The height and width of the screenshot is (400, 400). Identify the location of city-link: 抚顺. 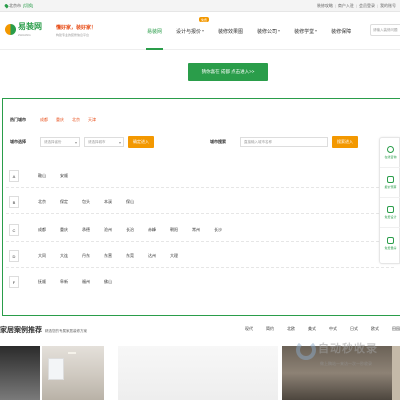
(49, 282).